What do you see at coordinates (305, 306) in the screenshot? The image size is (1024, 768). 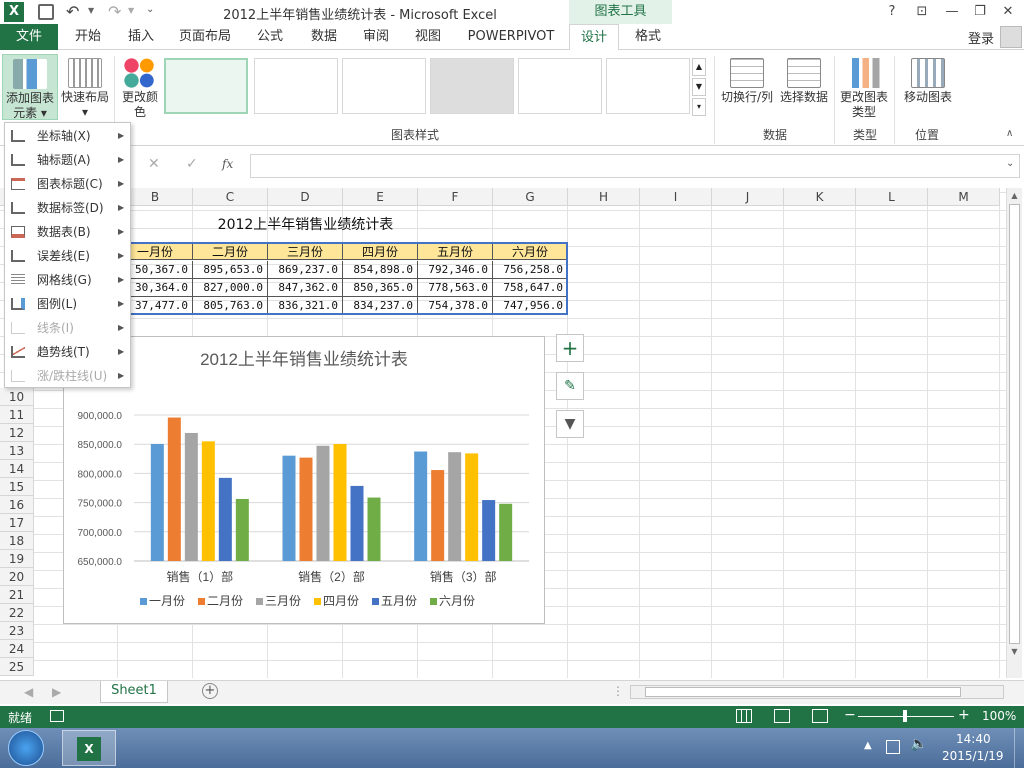 I see `data-cell: 836,321.0` at bounding box center [305, 306].